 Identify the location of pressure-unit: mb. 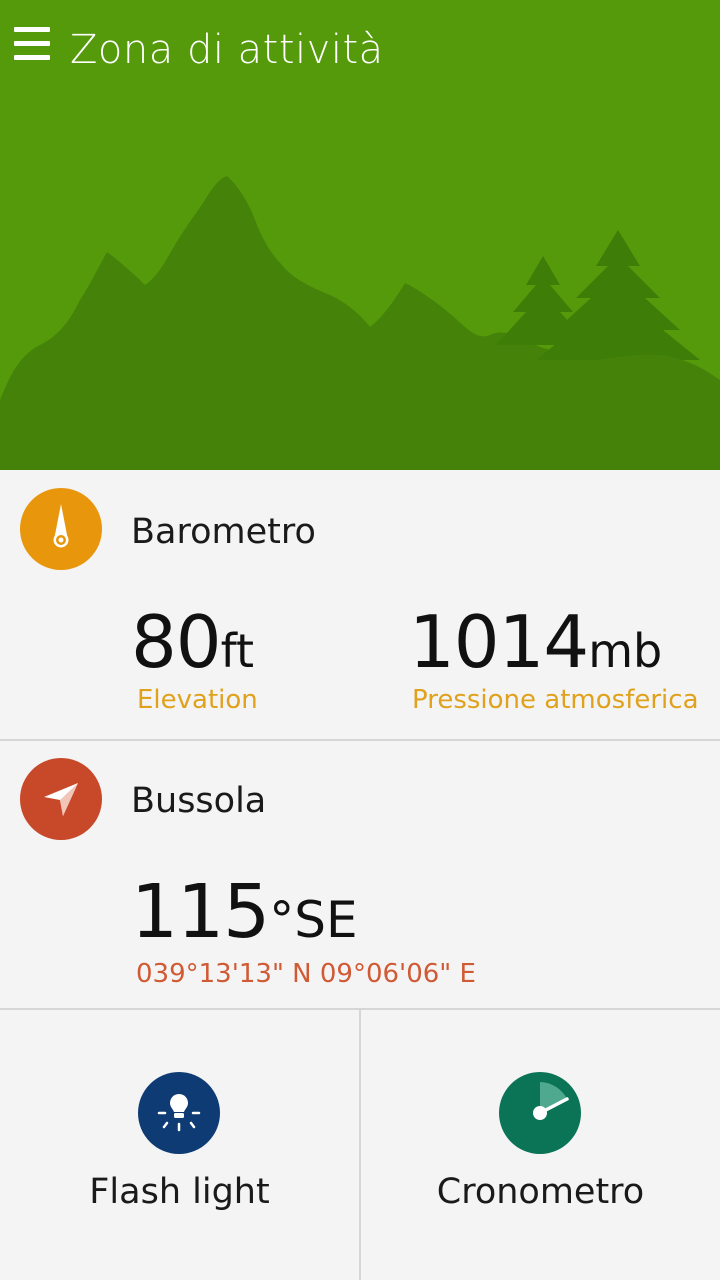
(625, 651).